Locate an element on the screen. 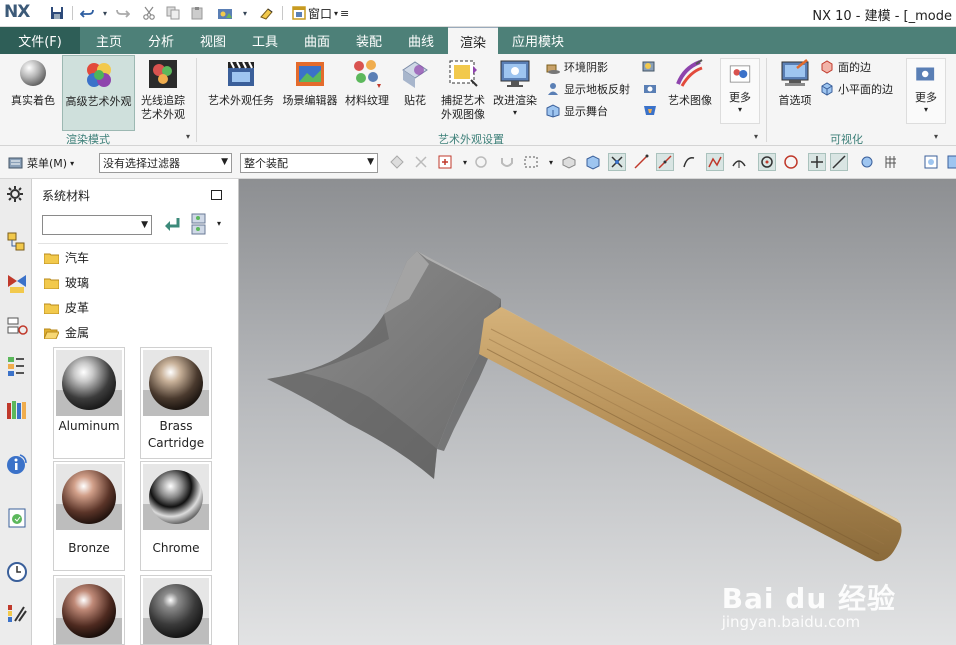 The width and height of the screenshot is (956, 645). show-floor-reflection-toggle: 显示地板反射 is located at coordinates (588, 89).